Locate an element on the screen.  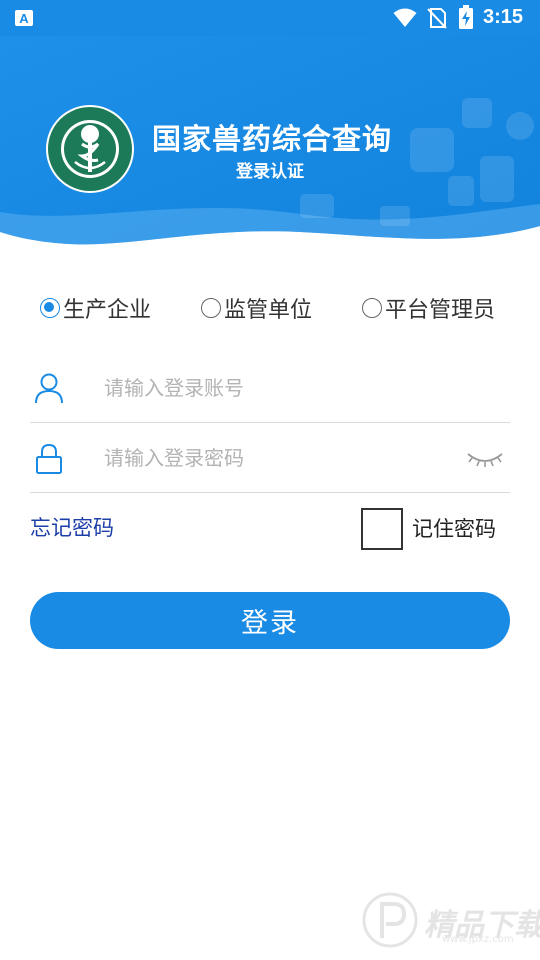
remember-password-label: 记住密码 is located at coordinates (454, 529).